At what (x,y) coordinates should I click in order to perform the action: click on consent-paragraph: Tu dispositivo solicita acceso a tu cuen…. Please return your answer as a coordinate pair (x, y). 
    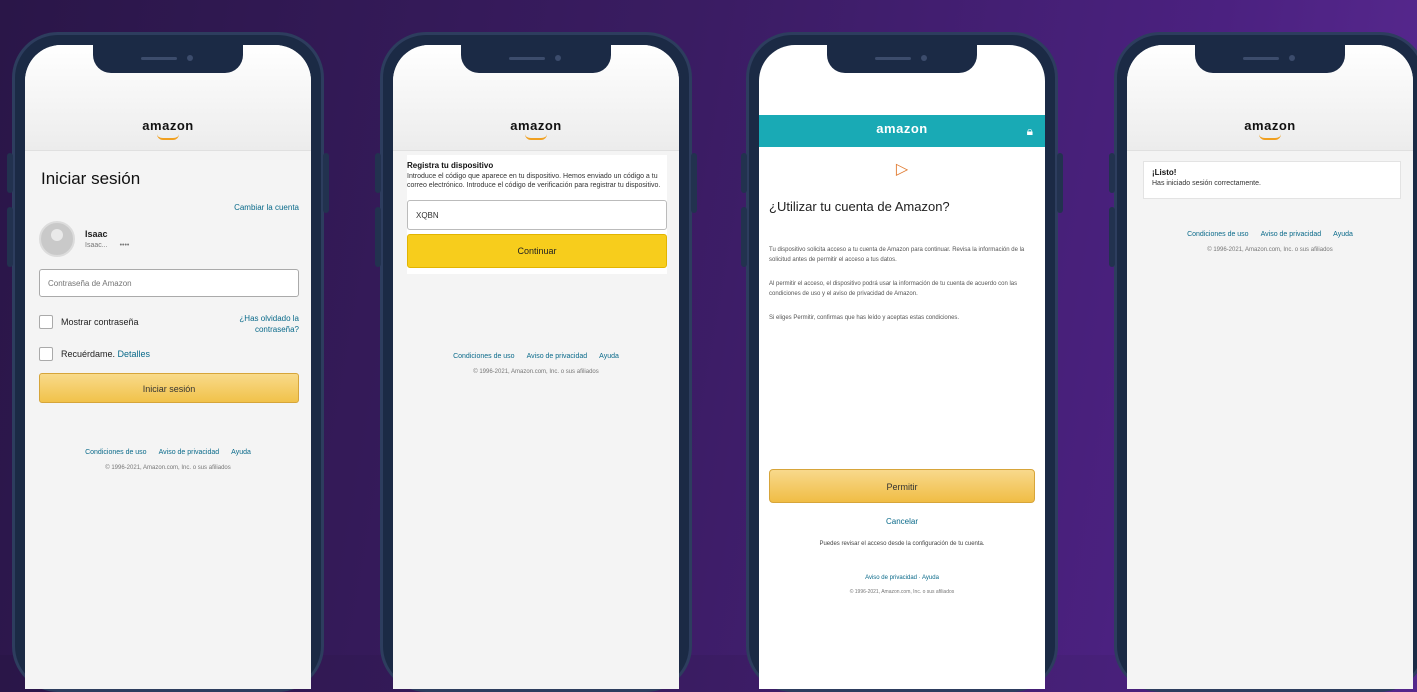
    Looking at the image, I should click on (897, 255).